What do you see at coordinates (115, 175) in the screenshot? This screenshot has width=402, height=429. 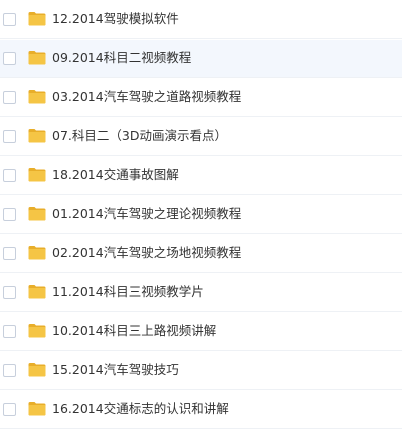 I see `folder-name: 18.2014交通事故图解` at bounding box center [115, 175].